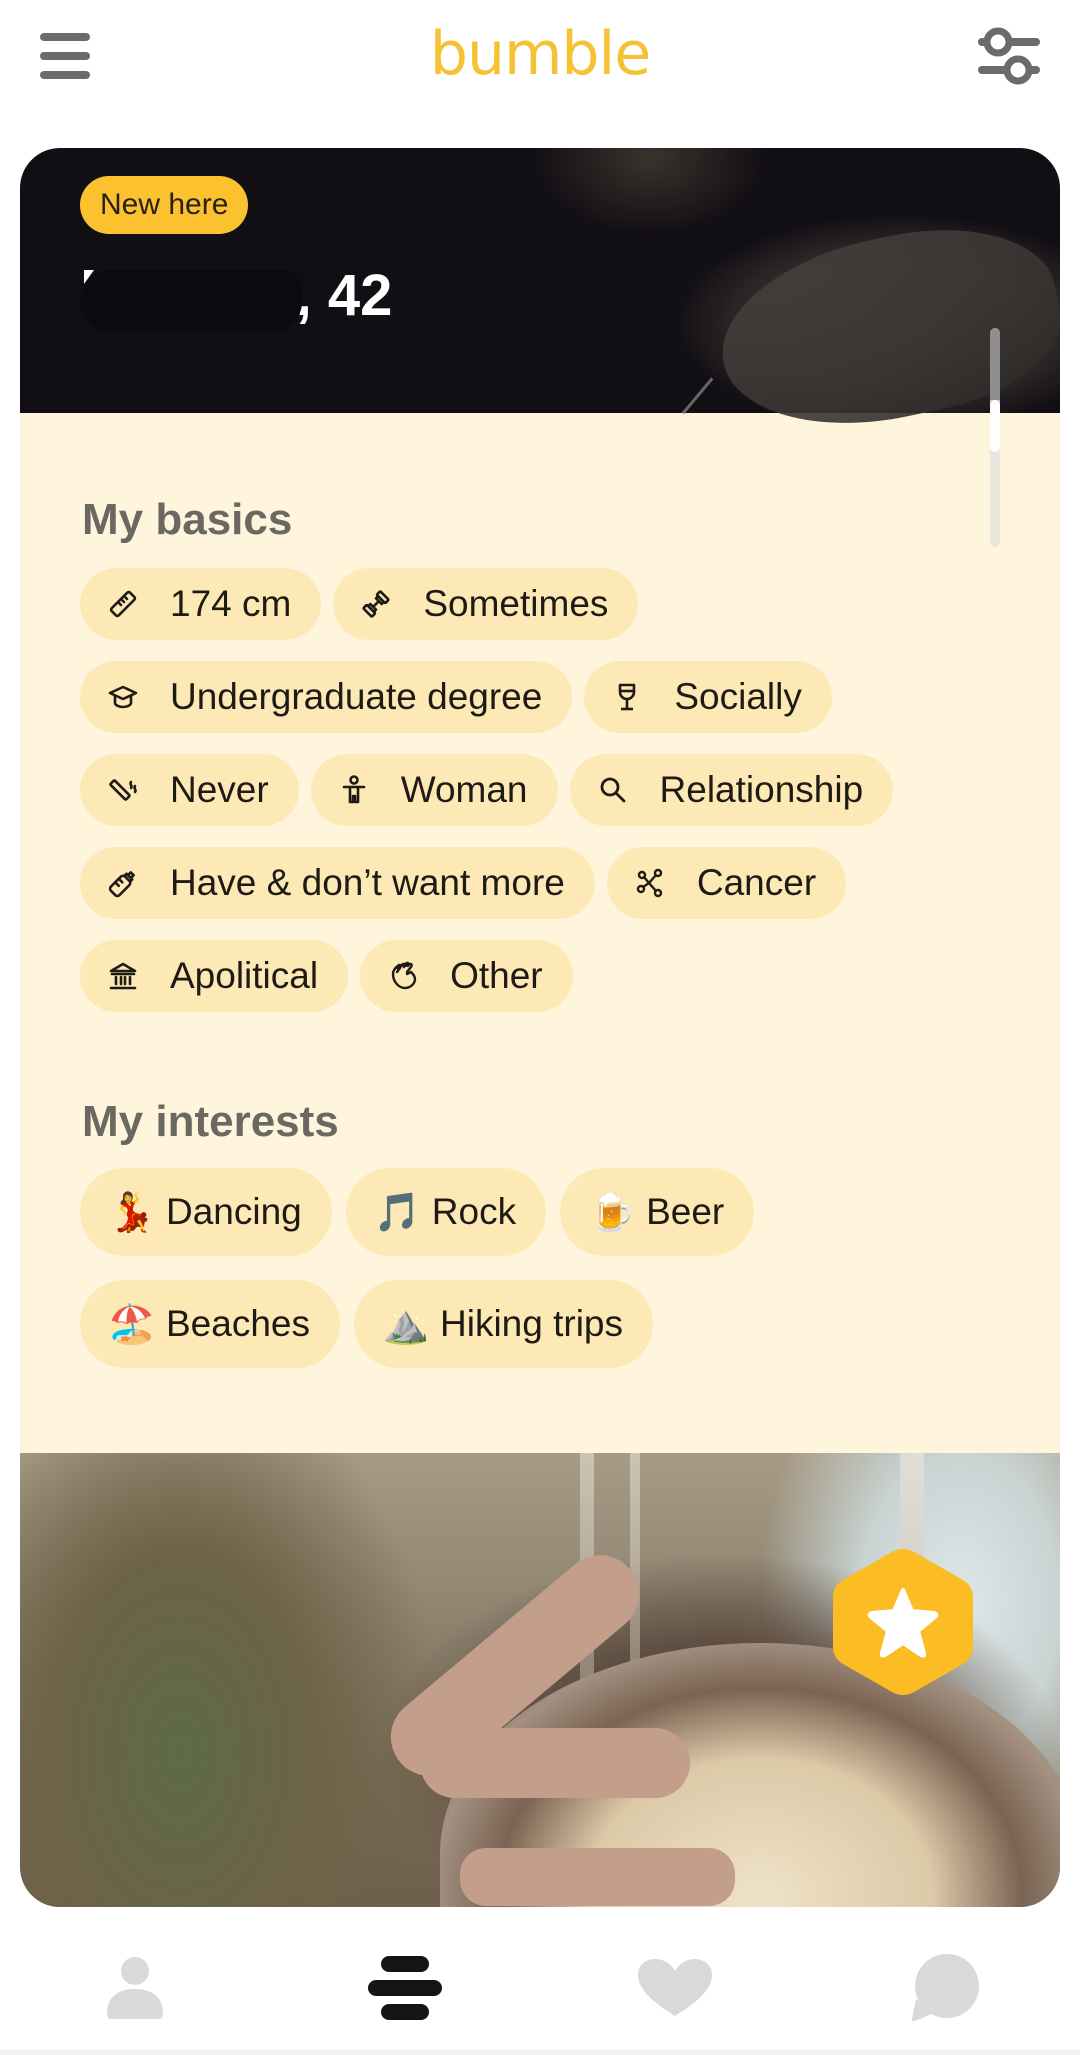 The image size is (1080, 2055). I want to click on bumble-hive-icon, so click(405, 1988).